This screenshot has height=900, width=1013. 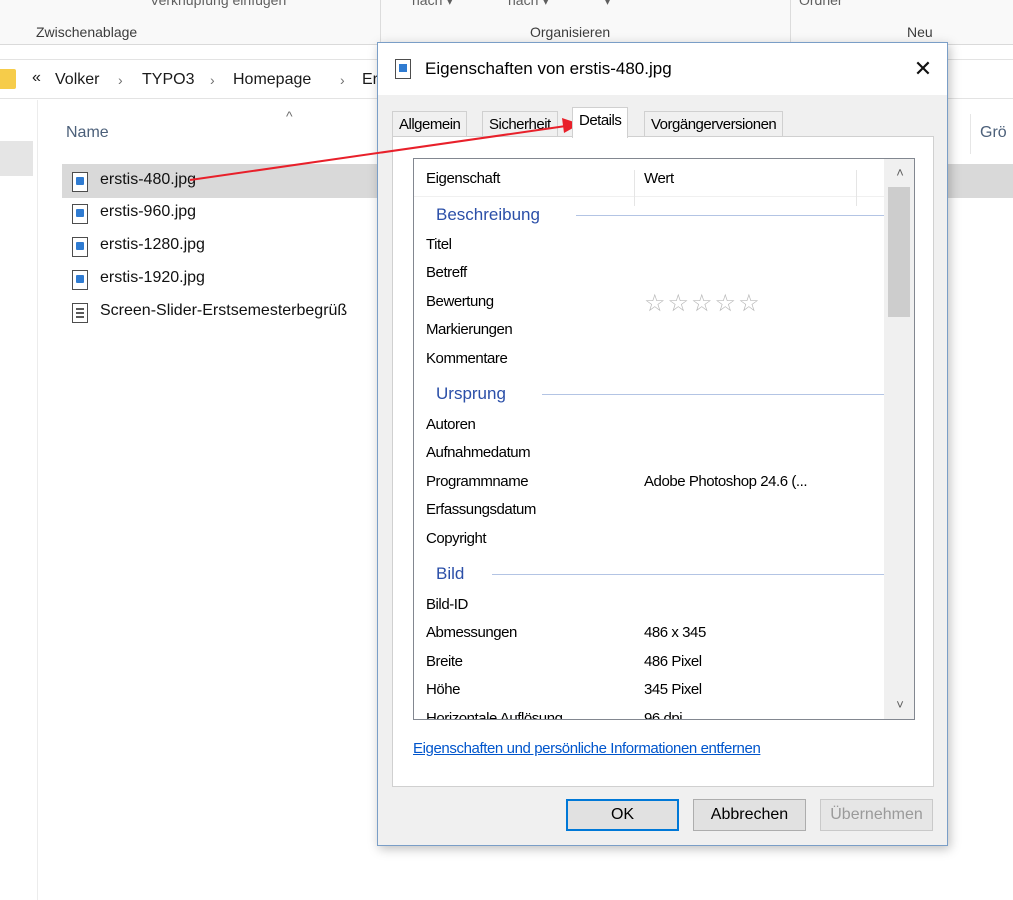 I want to click on column-header-value: Wert, so click(x=659, y=178).